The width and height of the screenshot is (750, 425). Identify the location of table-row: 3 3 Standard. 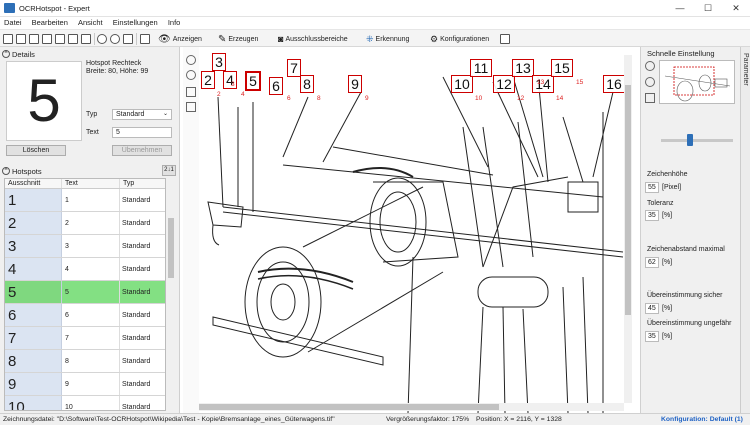
(85, 246).